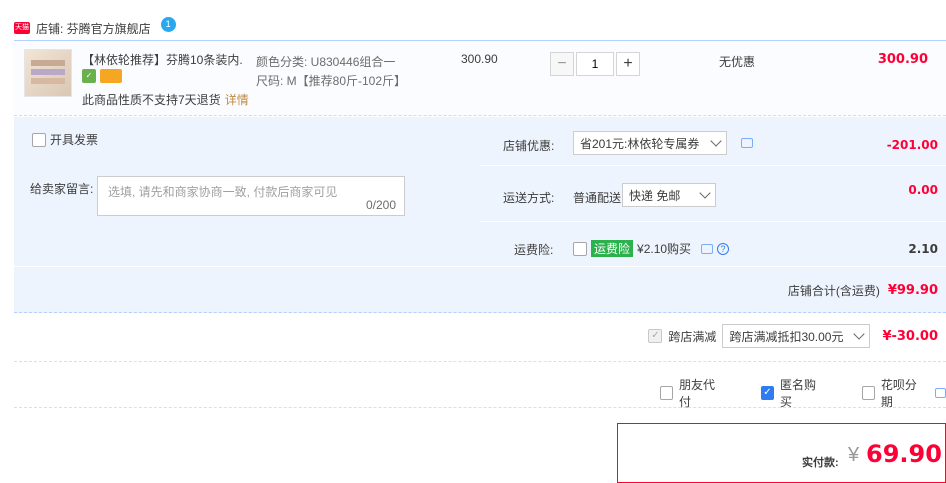  I want to click on insurance-amount: 2.10, so click(923, 249).